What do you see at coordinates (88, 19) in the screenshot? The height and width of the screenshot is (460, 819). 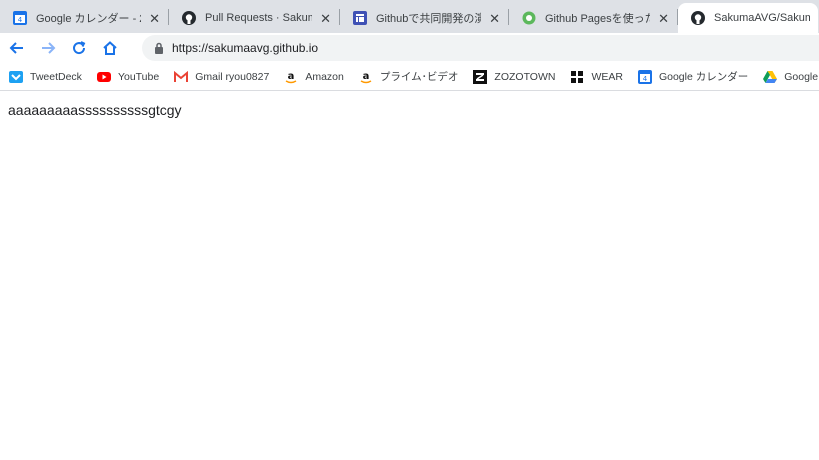 I see `tab-title: Google カレンダー - 2019` at bounding box center [88, 19].